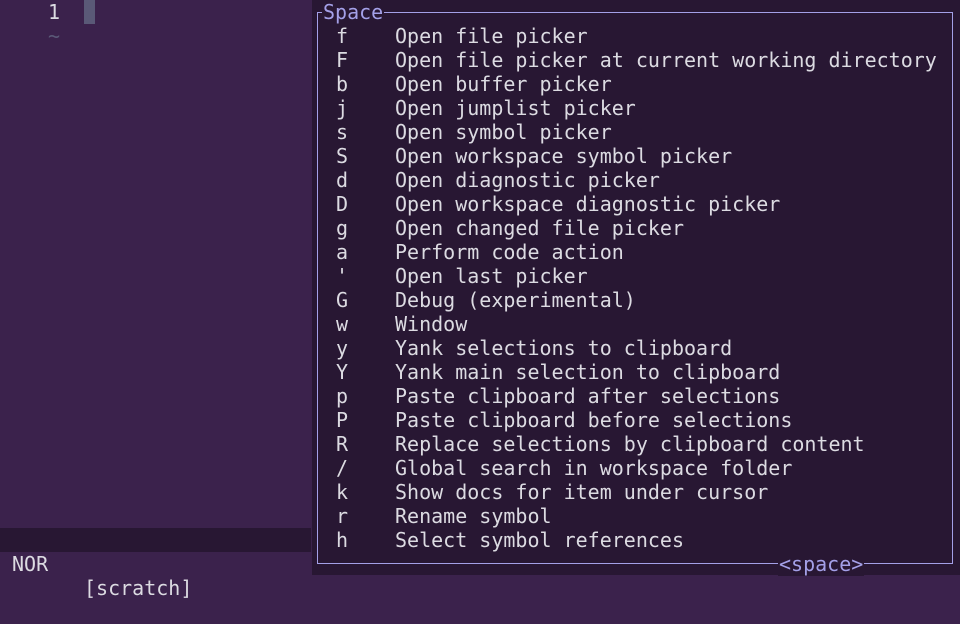 The width and height of the screenshot is (960, 624). I want to click on menu-item: a Perform code action, so click(641, 252).